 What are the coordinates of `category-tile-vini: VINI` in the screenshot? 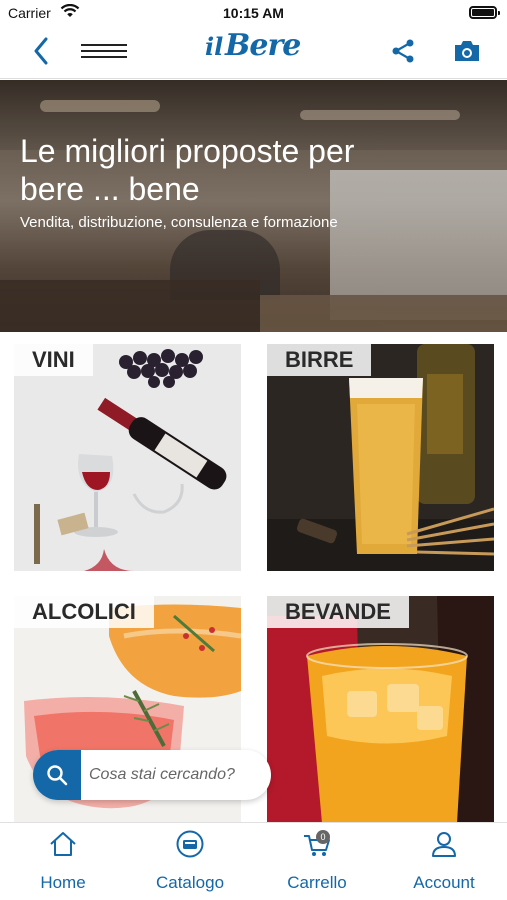 It's located at (127, 457).